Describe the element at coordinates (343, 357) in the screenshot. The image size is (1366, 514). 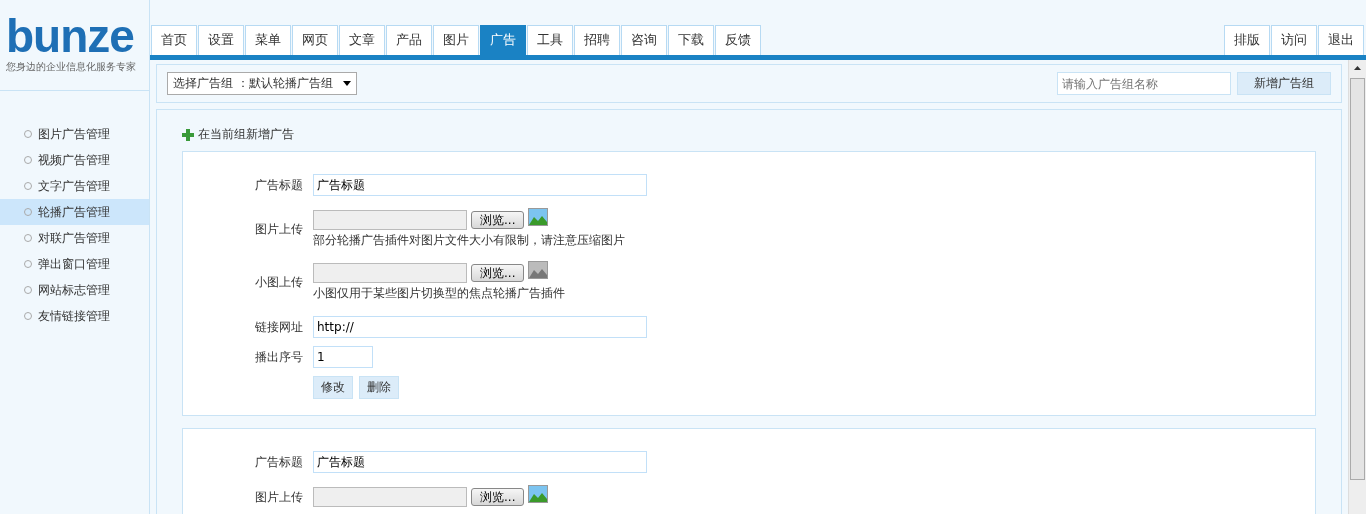
I see `order-field: 1` at that location.